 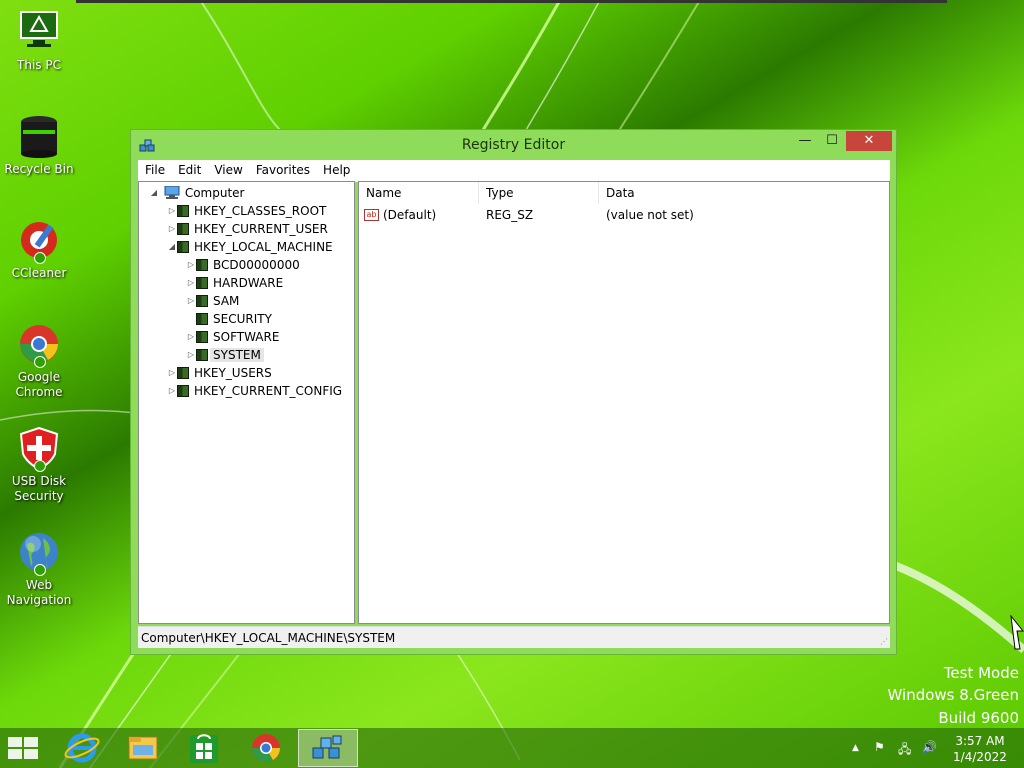 I want to click on desktop-icon-ccleaner: CCleaner, so click(x=39, y=249).